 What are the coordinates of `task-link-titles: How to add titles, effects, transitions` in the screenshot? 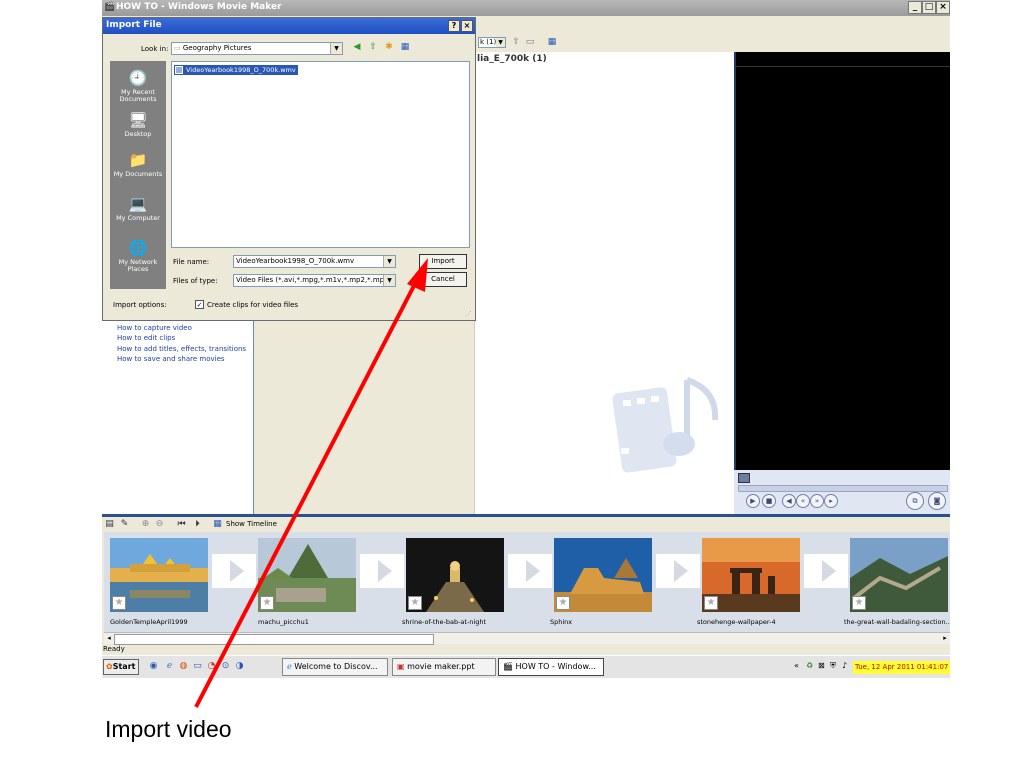 It's located at (181, 349).